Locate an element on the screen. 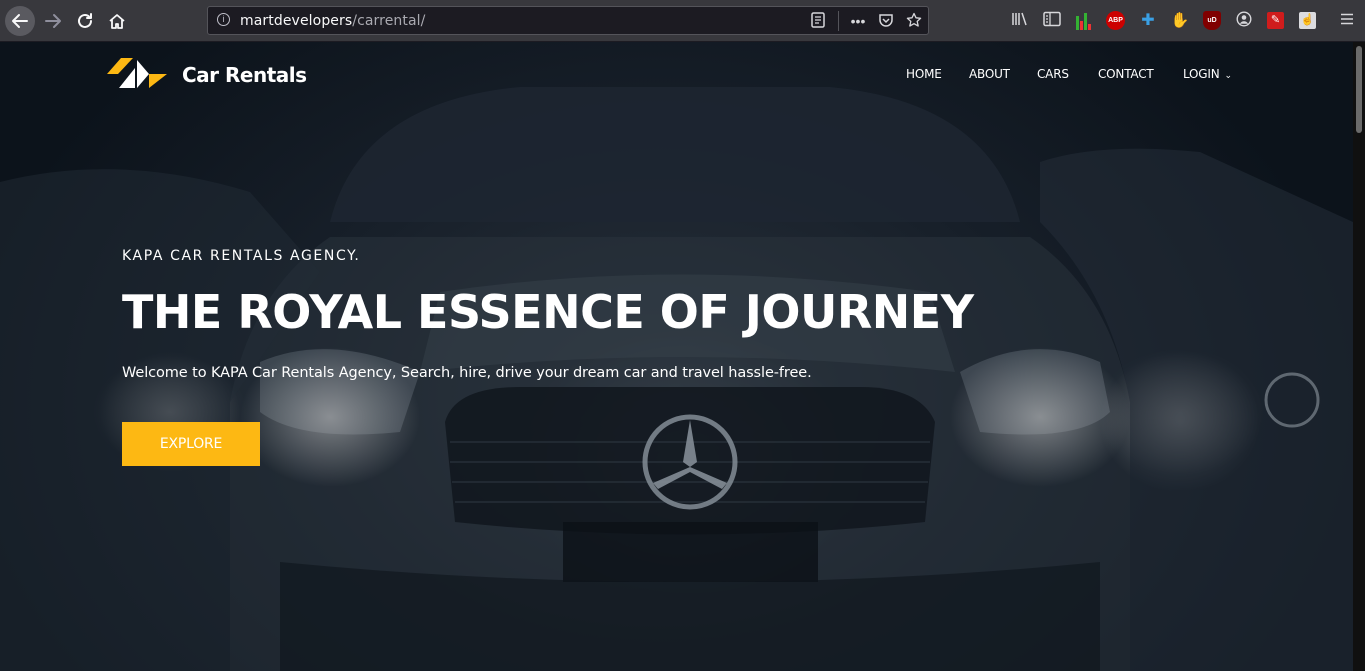 Image resolution: width=1365 pixels, height=671 pixels. nav-contact: CONTACT is located at coordinates (1126, 74).